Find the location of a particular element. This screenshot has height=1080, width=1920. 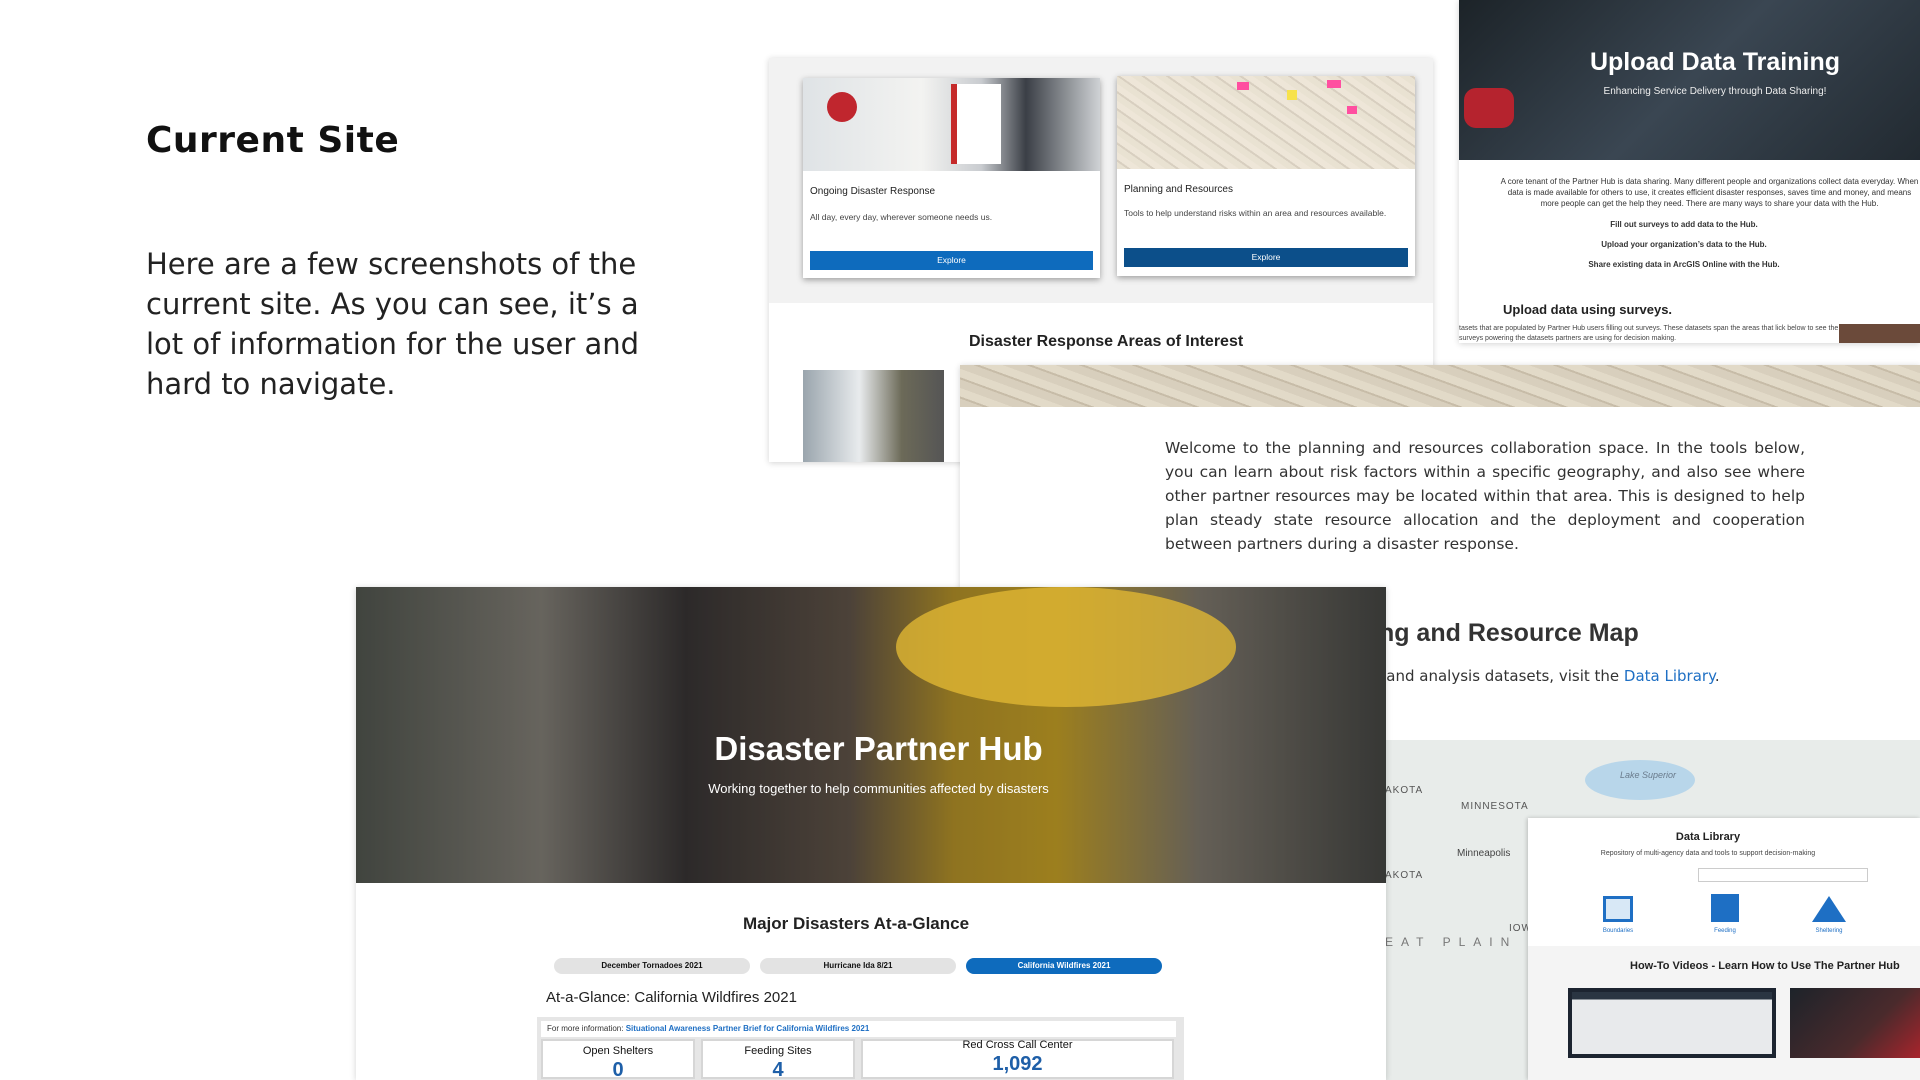

upload-title: Upload Data Training is located at coordinates (1715, 62).